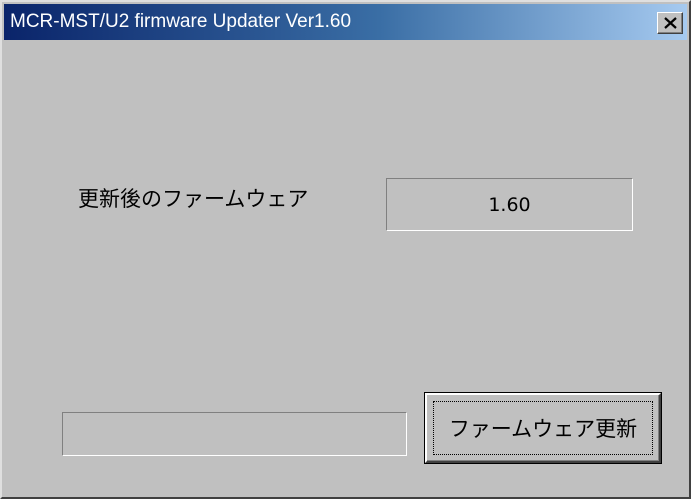  I want to click on window-title: MCR-MST/U2 firmware Updater Ver1.60, so click(181, 21).